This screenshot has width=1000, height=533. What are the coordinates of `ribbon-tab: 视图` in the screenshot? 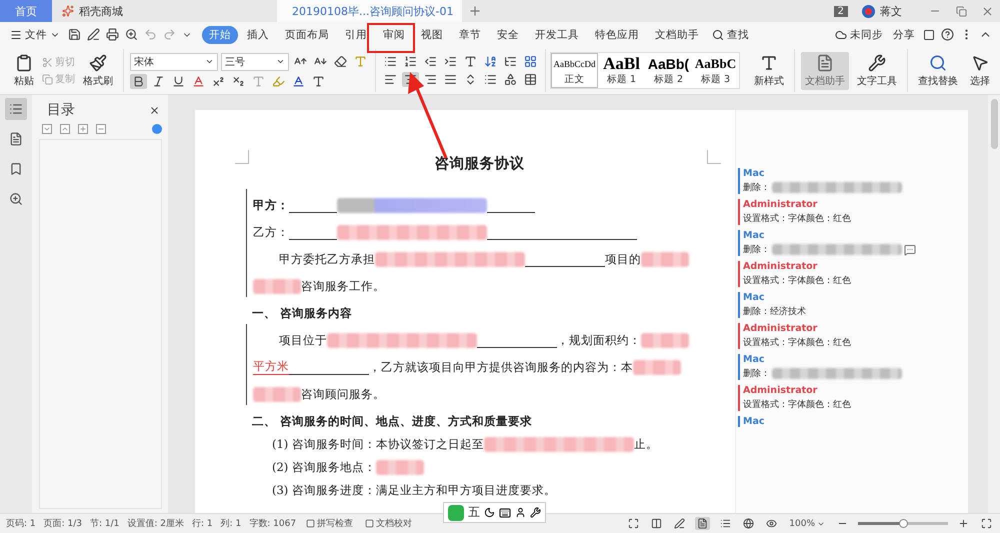 It's located at (432, 35).